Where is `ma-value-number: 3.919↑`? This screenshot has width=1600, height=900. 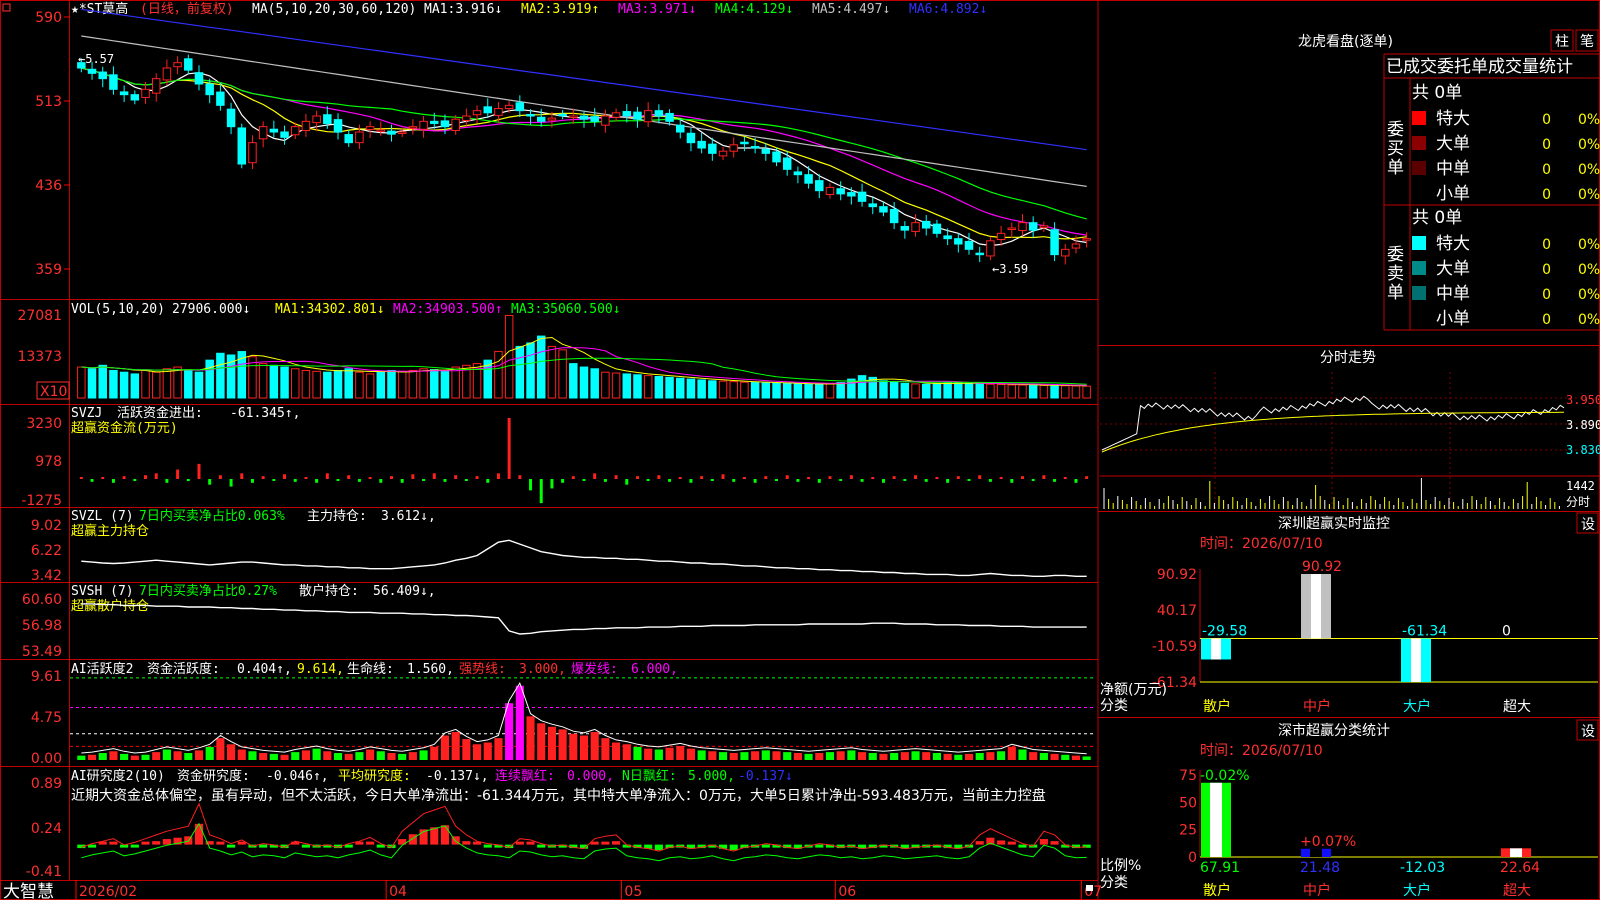
ma-value-number: 3.919↑ is located at coordinates (575, 9).